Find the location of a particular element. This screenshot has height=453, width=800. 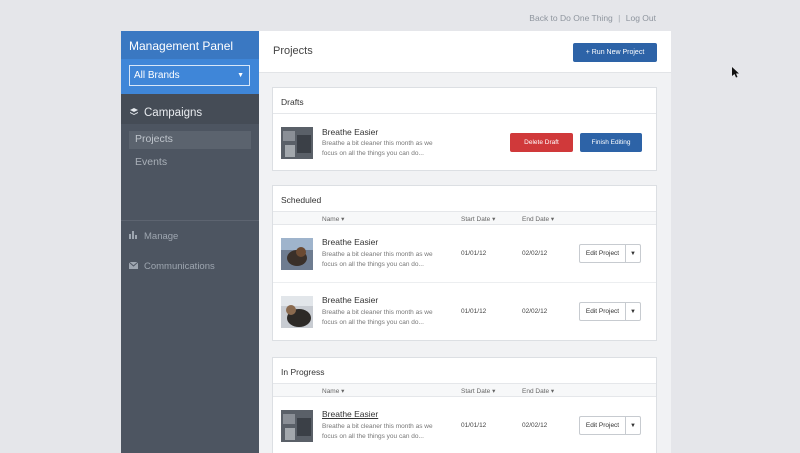

scheduled-title: Scheduled is located at coordinates (464, 199).